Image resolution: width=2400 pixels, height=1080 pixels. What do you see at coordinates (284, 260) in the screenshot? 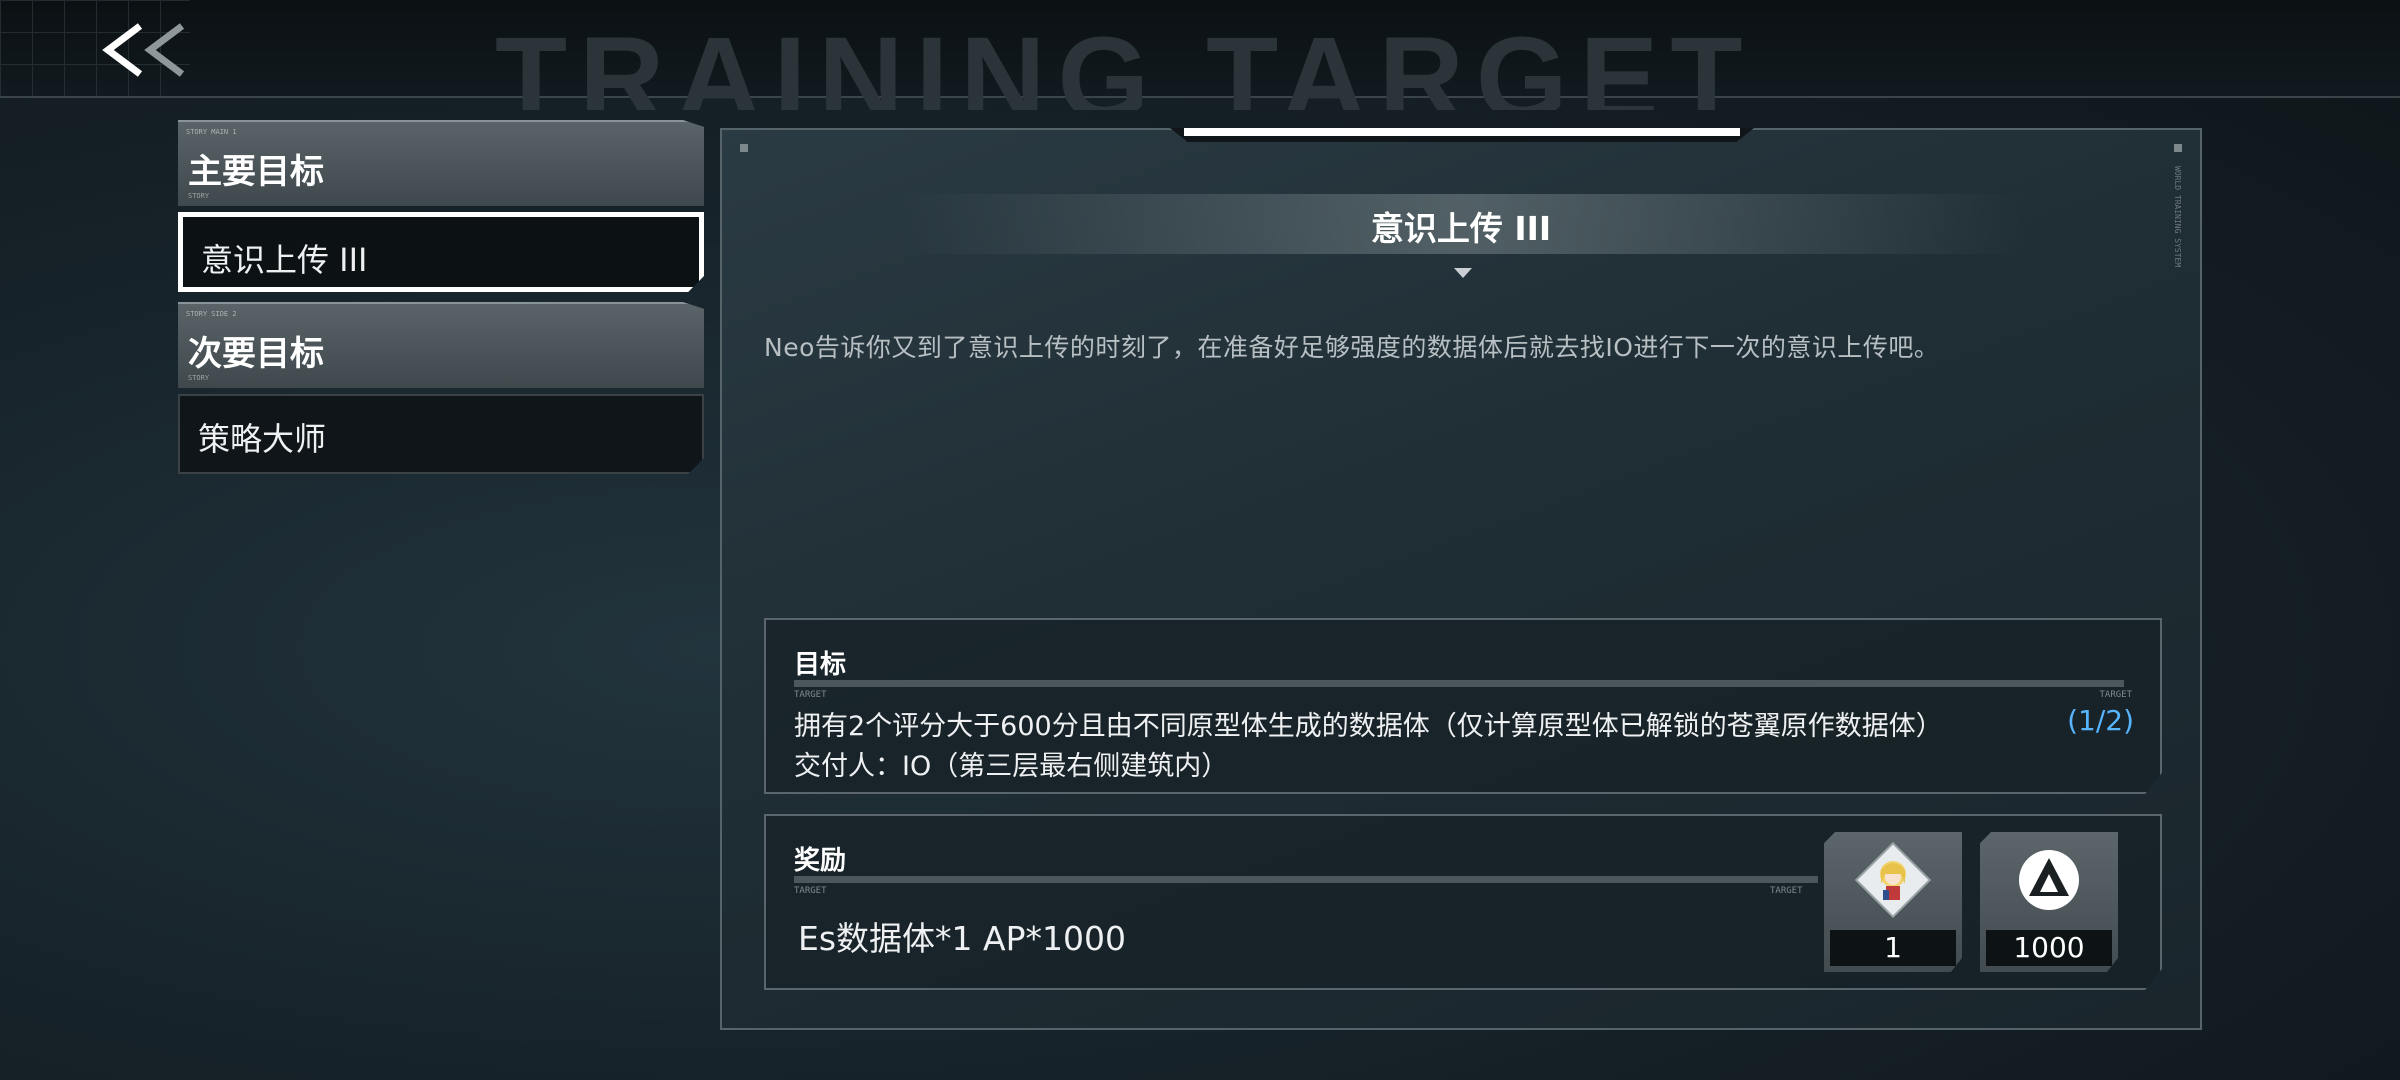
I see `quest-item-label: 意识上传 III` at bounding box center [284, 260].